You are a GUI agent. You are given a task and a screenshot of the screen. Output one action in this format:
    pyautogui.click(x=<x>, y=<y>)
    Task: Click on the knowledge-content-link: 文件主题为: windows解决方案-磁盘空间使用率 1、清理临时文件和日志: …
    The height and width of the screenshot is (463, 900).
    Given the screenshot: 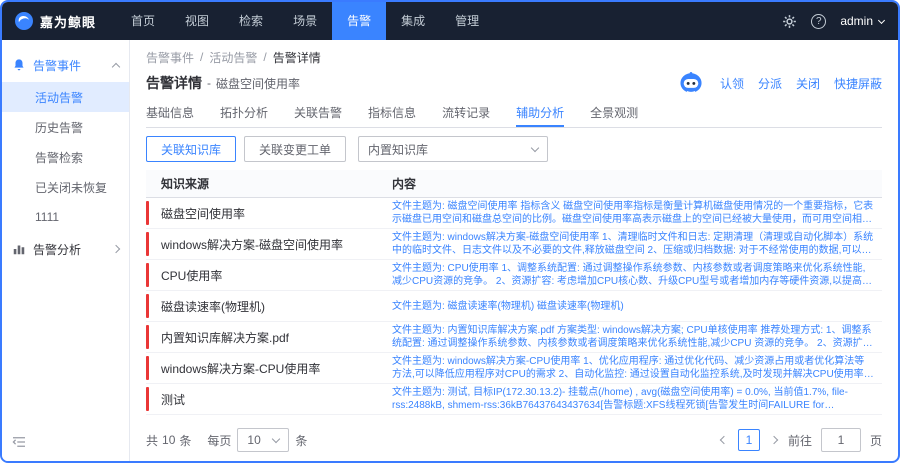 What is the action you would take?
    pyautogui.click(x=634, y=244)
    